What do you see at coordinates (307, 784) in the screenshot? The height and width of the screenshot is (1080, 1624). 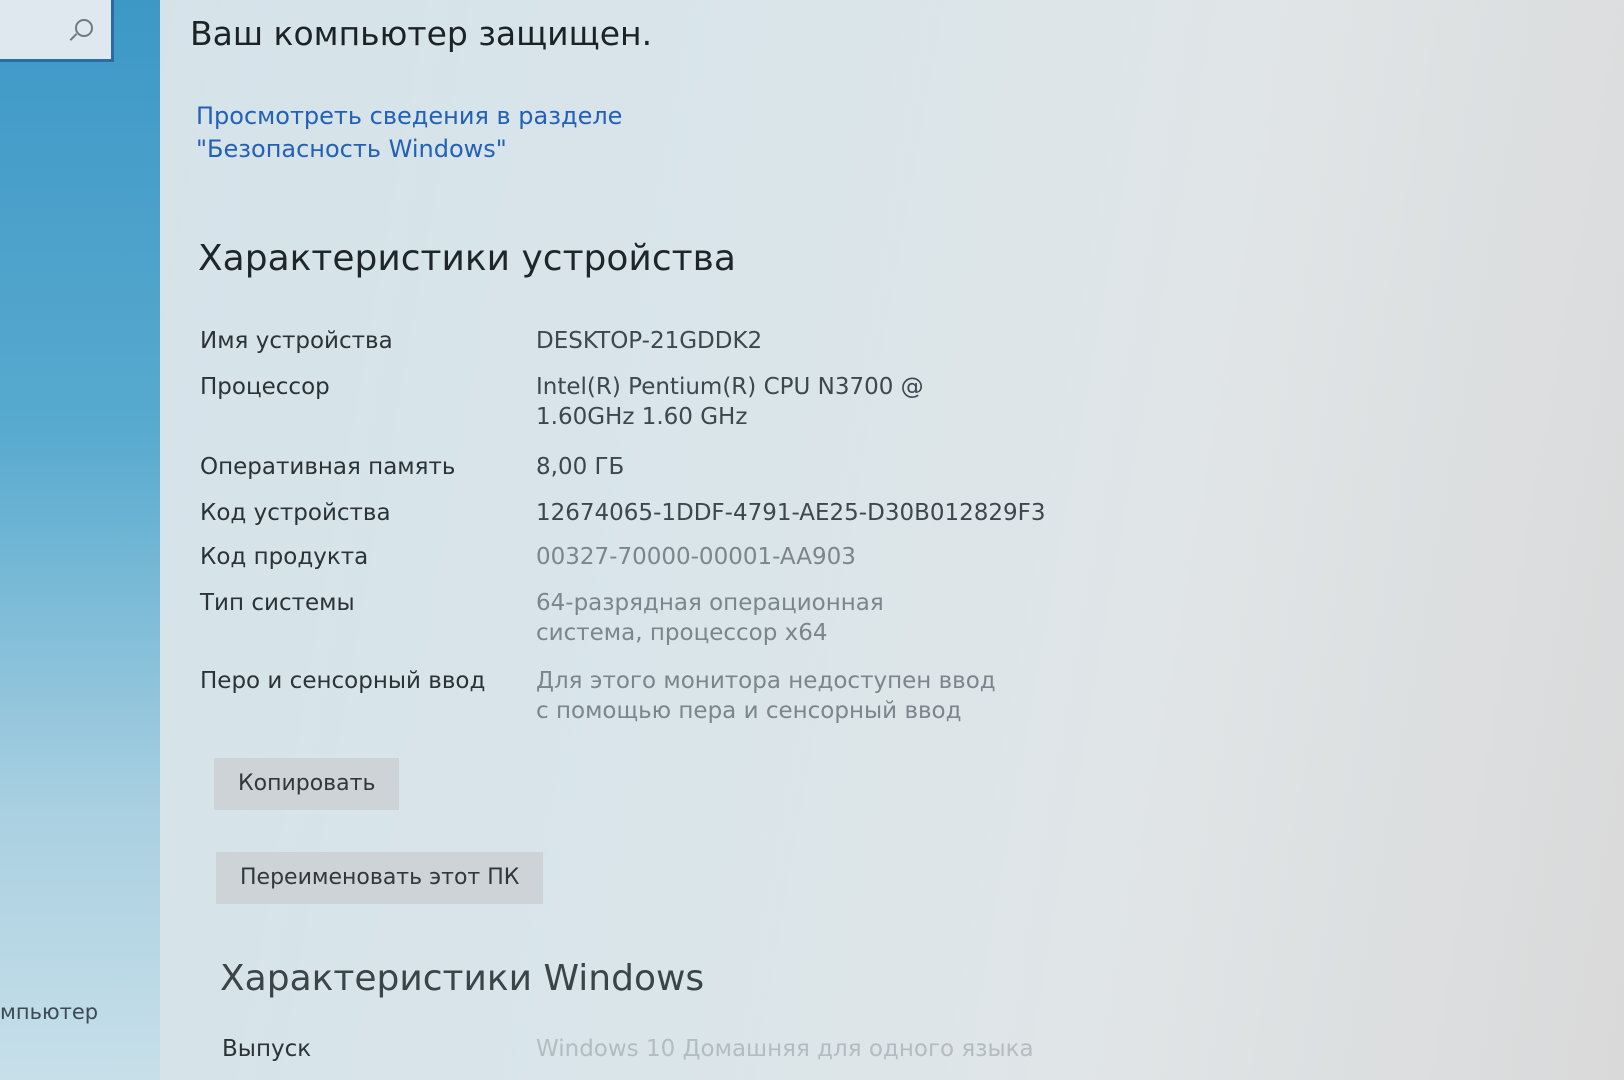 I see `copy-button: Копировать` at bounding box center [307, 784].